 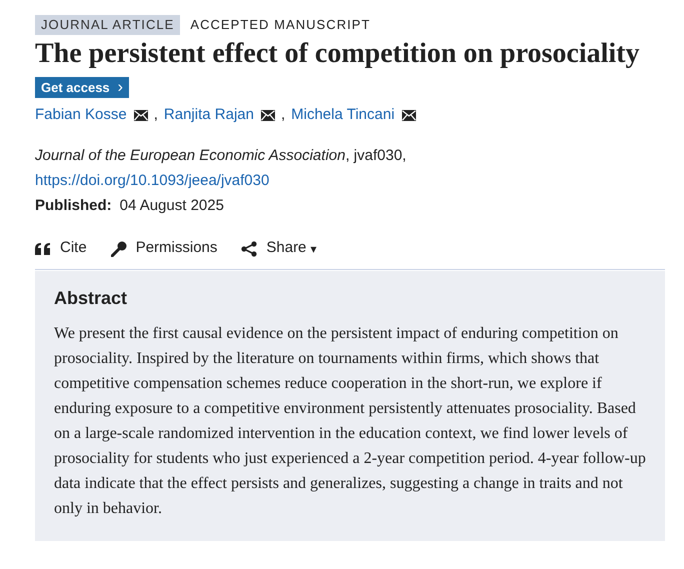 What do you see at coordinates (209, 115) in the screenshot?
I see `author-link: Ranjita Rajan` at bounding box center [209, 115].